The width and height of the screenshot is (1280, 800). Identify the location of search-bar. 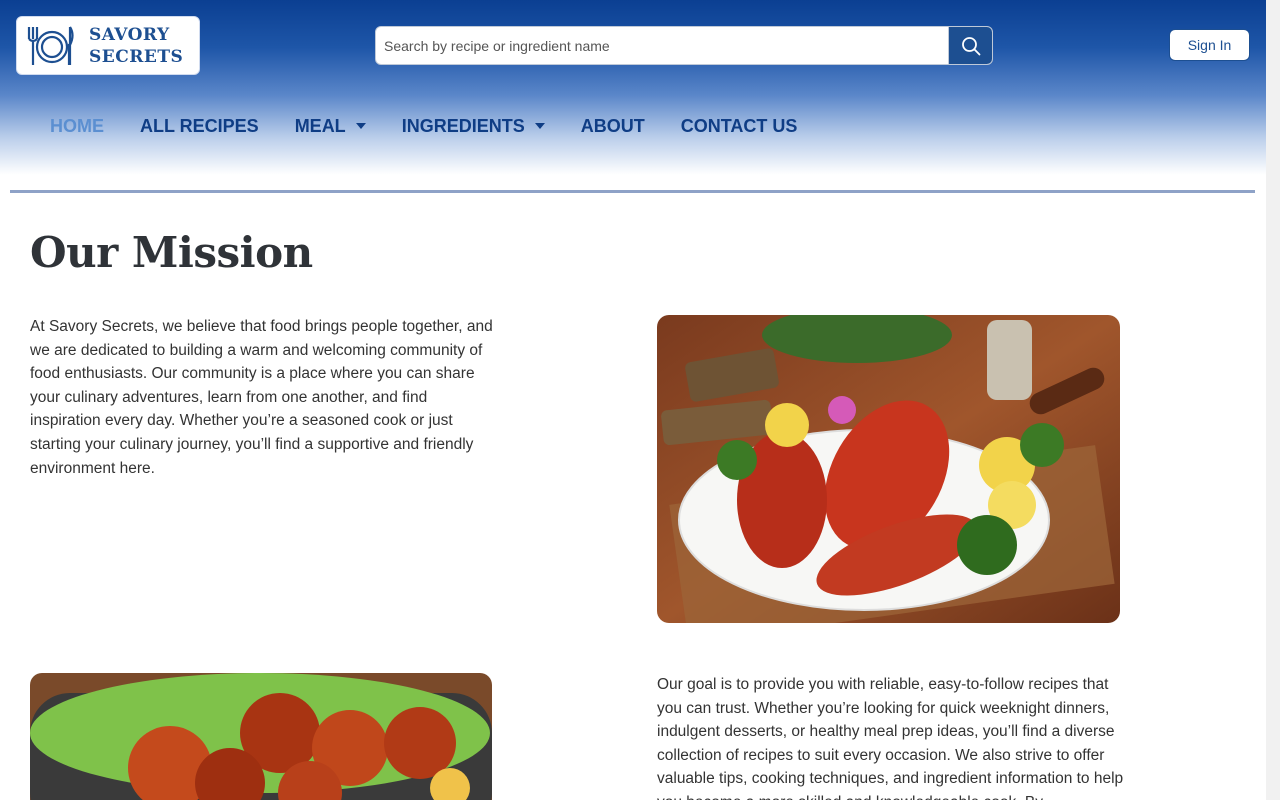
(684, 45).